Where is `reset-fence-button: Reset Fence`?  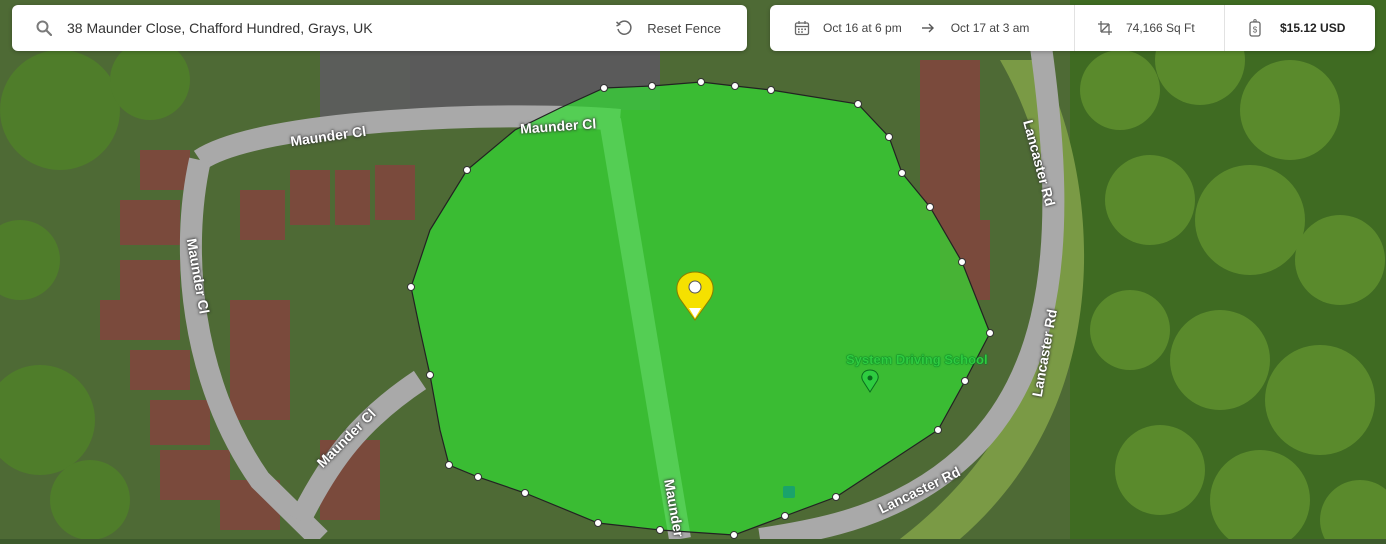
reset-fence-button: Reset Fence is located at coordinates (668, 28).